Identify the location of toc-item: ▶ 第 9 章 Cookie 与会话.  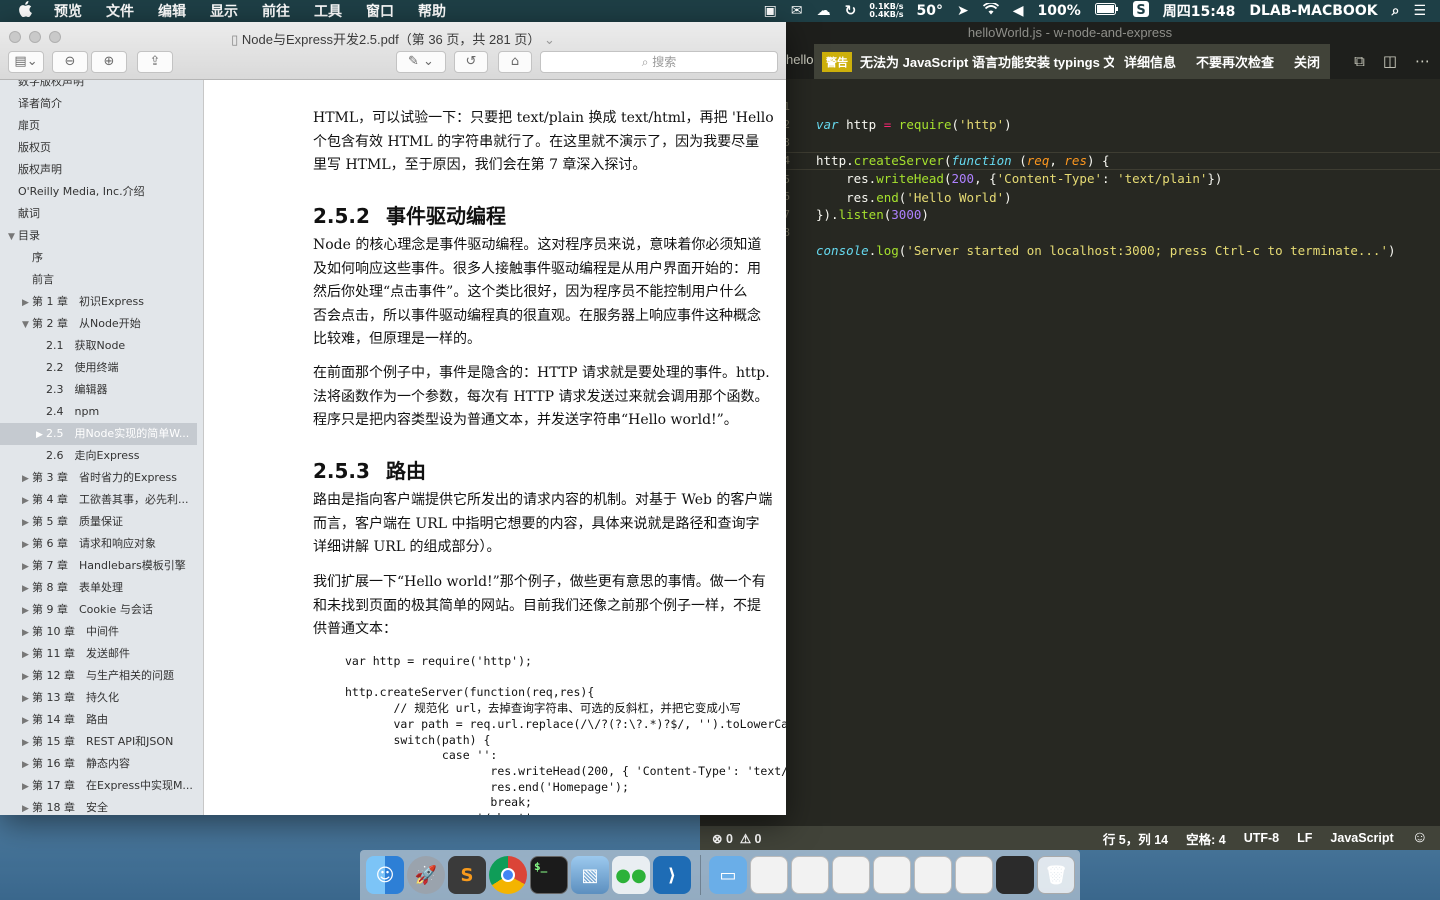
(98, 610).